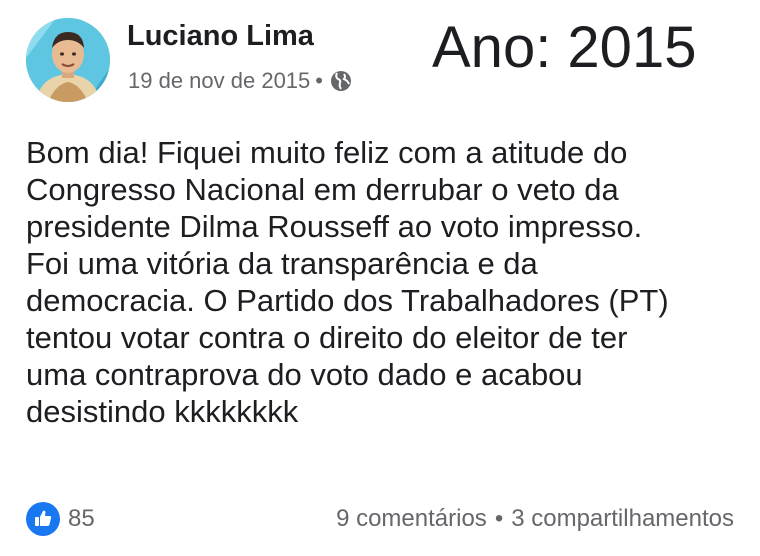  I want to click on engagement-stats: 9 comentários • 3 compartilhamentos, so click(535, 519).